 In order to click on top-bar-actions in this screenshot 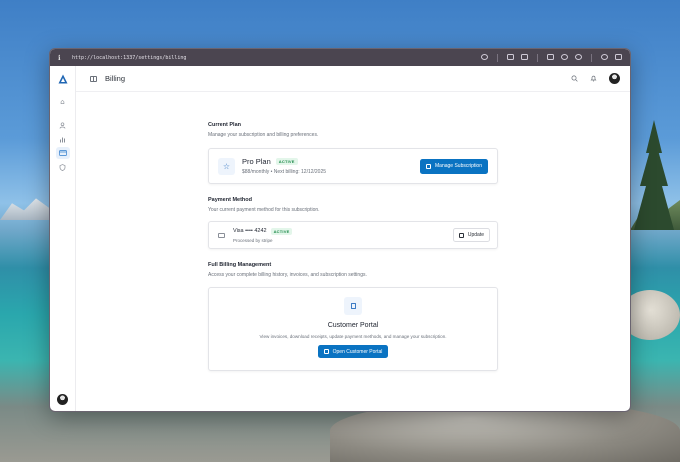, I will do `click(595, 78)`.